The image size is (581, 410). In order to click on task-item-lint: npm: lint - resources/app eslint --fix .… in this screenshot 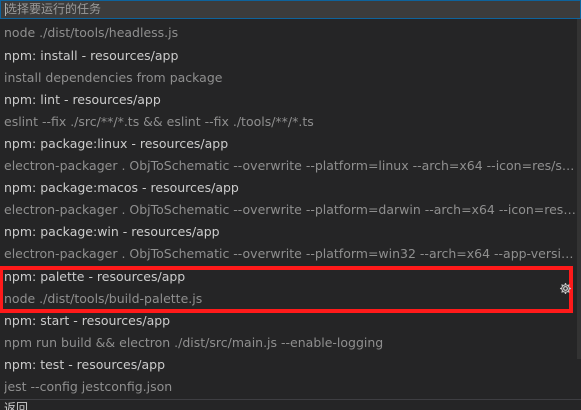, I will do `click(290, 110)`.